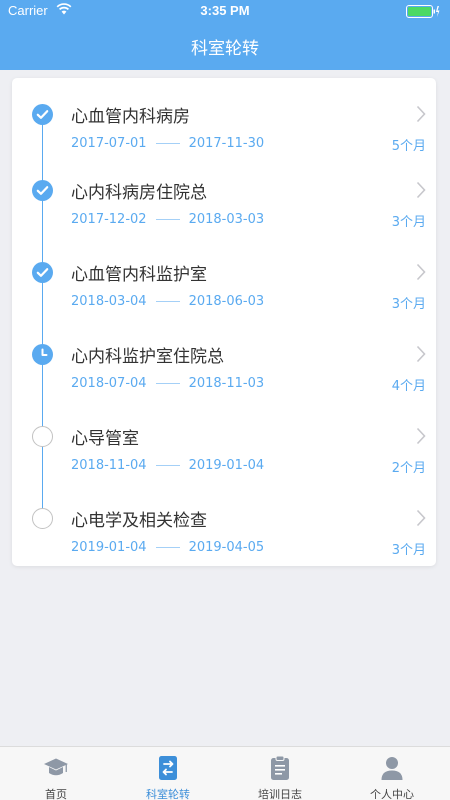 This screenshot has width=450, height=800. I want to click on tab-label: 科室轮转, so click(168, 794).